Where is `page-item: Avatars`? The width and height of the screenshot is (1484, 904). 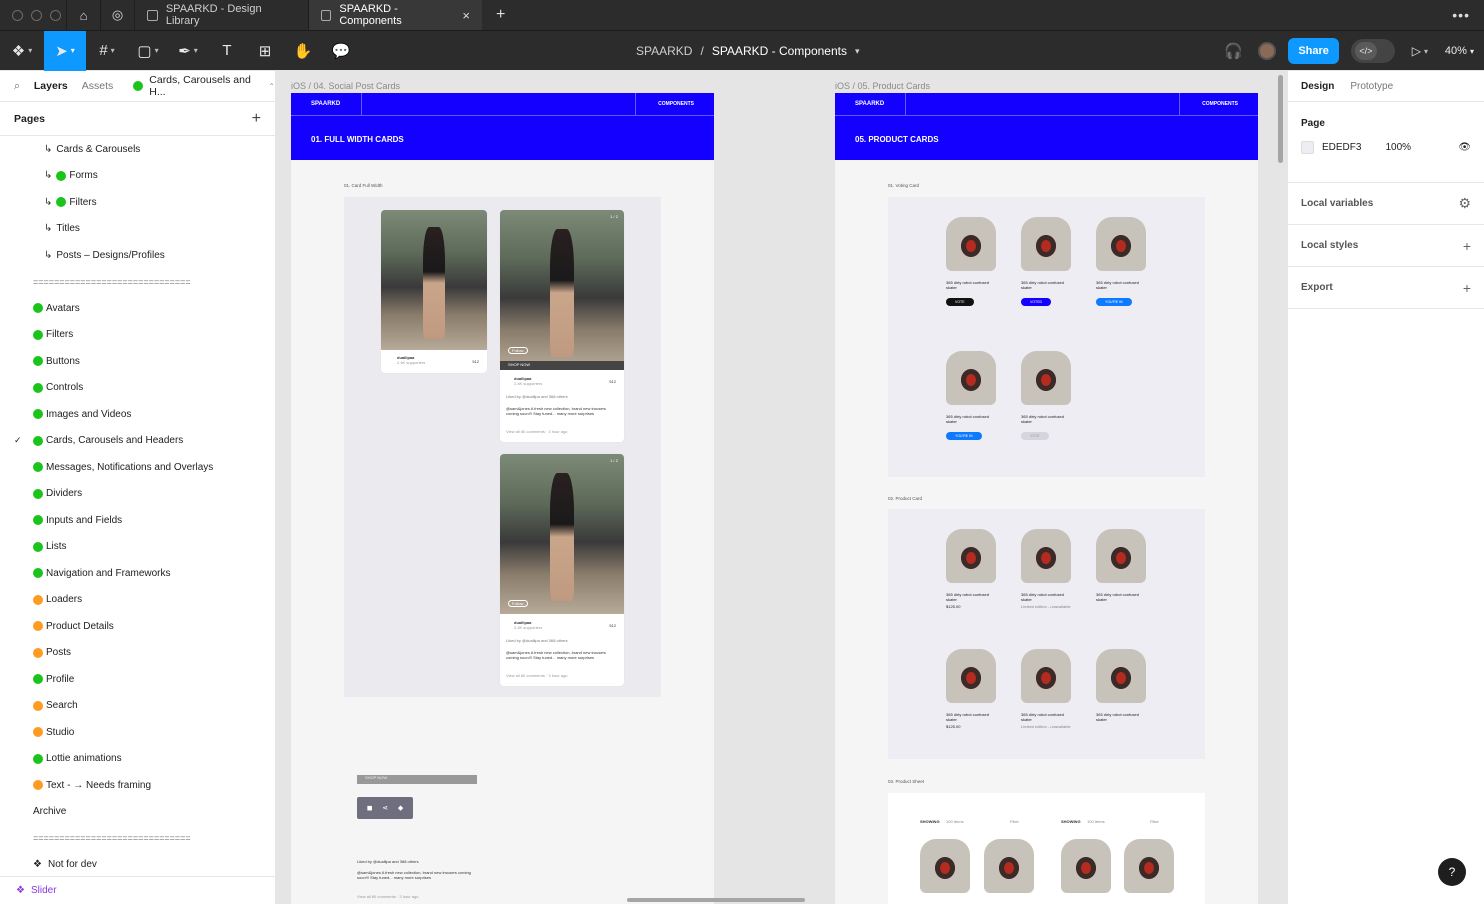 page-item: Avatars is located at coordinates (137, 308).